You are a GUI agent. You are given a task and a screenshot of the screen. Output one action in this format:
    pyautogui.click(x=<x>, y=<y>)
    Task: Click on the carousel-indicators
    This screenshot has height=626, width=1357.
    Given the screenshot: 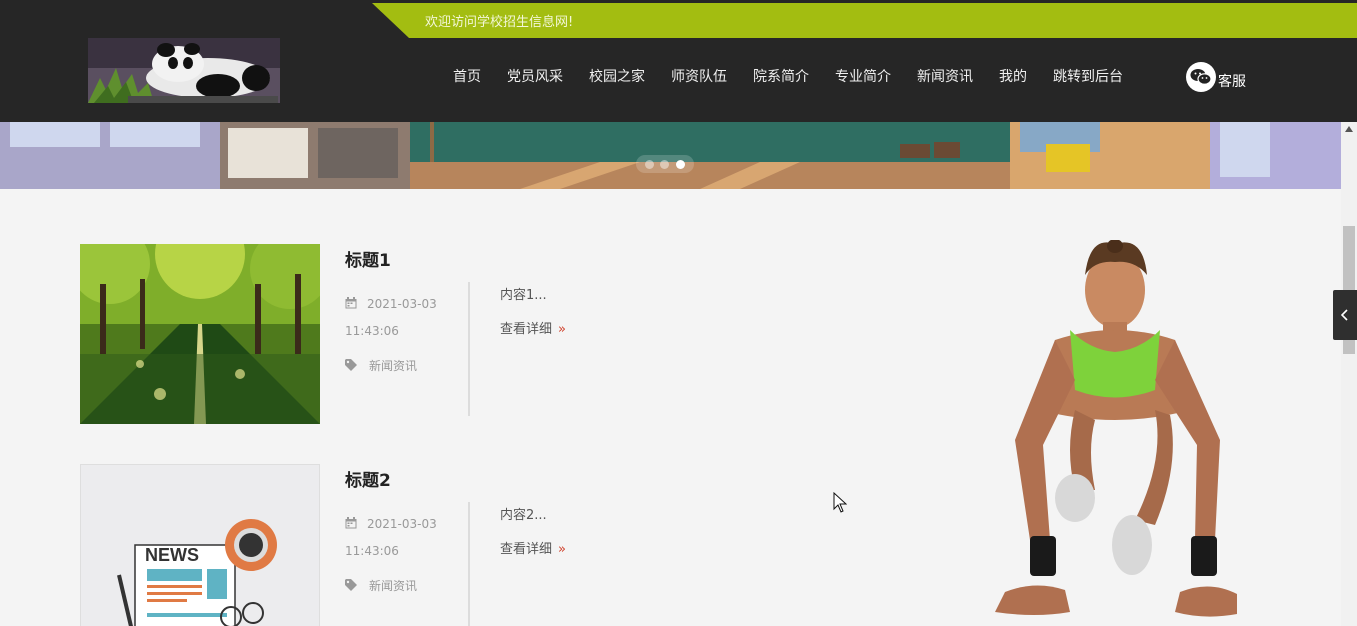 What is the action you would take?
    pyautogui.click(x=665, y=164)
    